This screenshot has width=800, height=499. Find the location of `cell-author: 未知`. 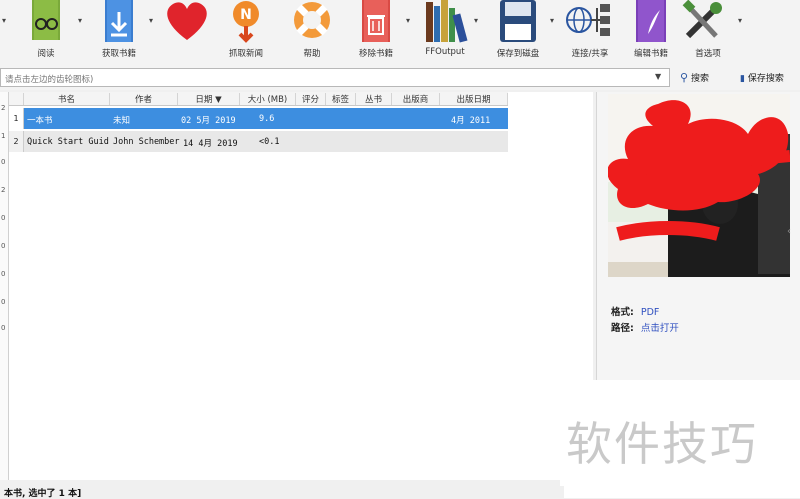

cell-author: 未知 is located at coordinates (122, 121).